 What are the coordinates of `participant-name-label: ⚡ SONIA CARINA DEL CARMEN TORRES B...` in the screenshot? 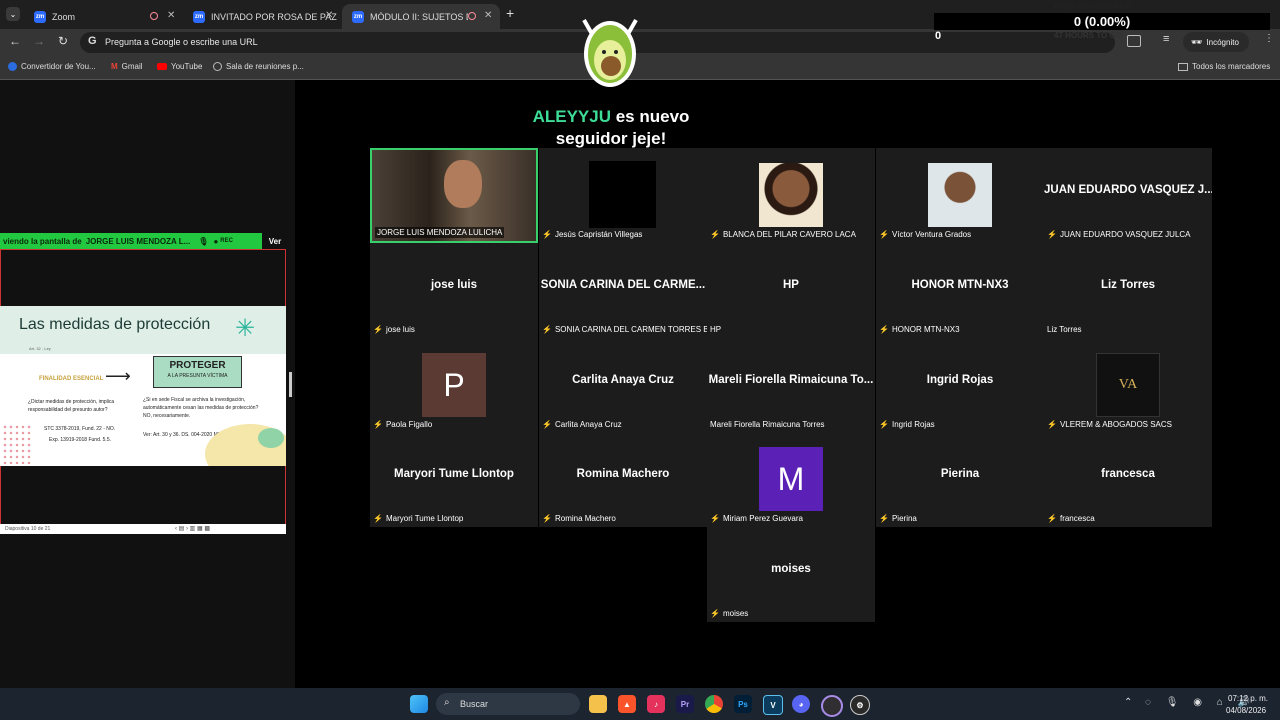 It's located at (628, 329).